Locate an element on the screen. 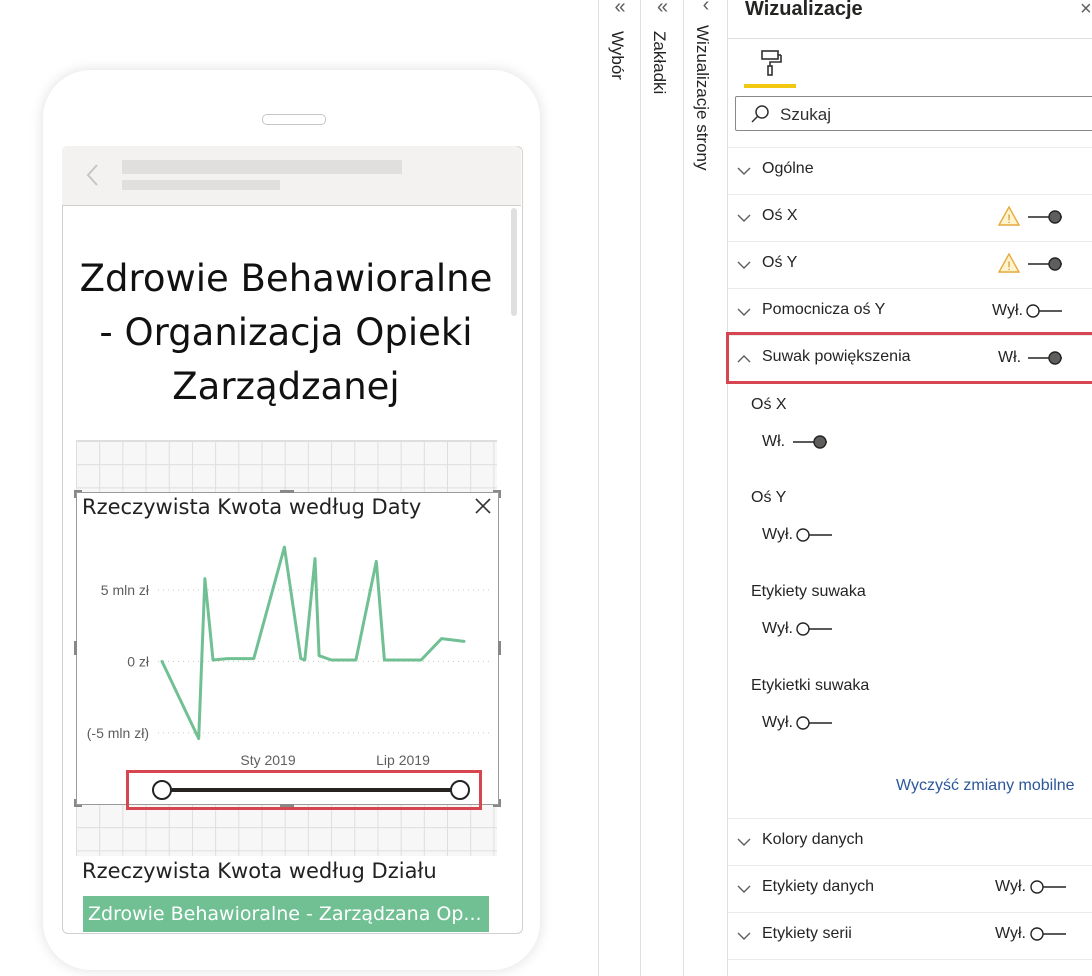 The height and width of the screenshot is (976, 1092). section-header-1: Oś X is located at coordinates (780, 216).